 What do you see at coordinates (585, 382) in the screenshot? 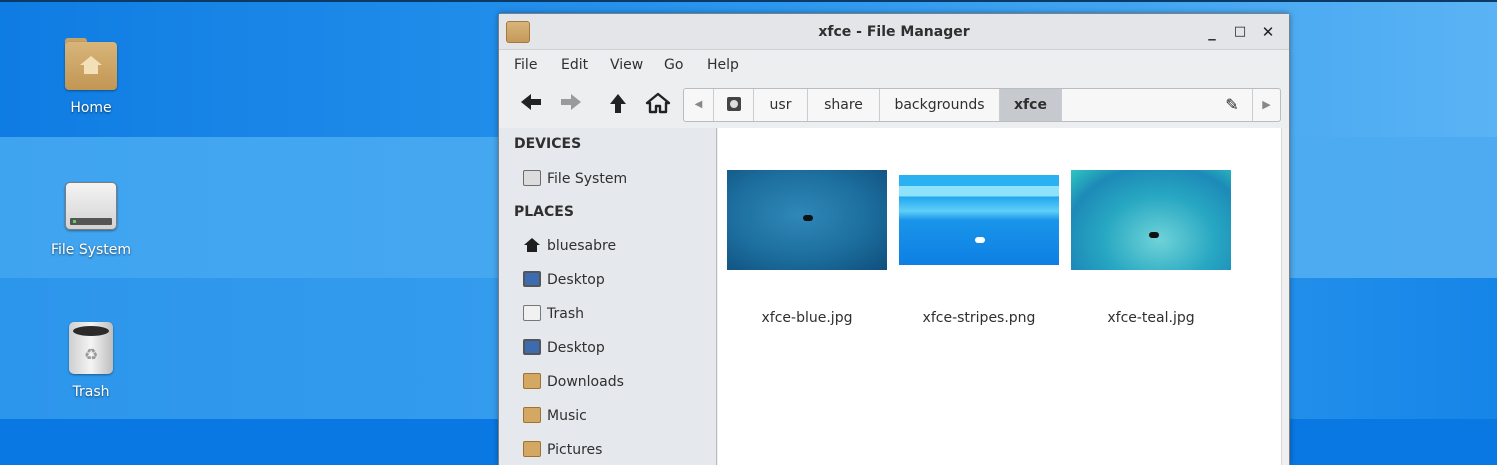
I see `sidebar-item-label: Downloads` at bounding box center [585, 382].